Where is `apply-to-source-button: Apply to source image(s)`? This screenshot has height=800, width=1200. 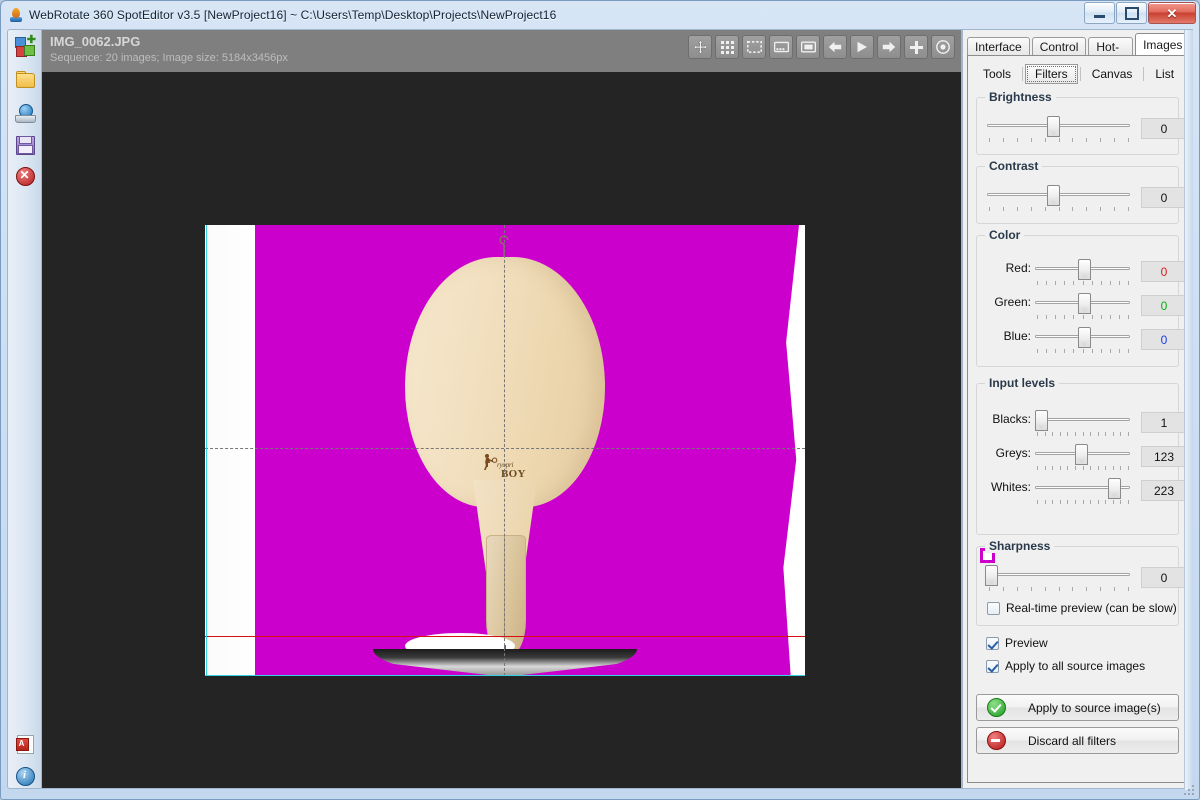
apply-to-source-button: Apply to source image(s) is located at coordinates (1077, 707).